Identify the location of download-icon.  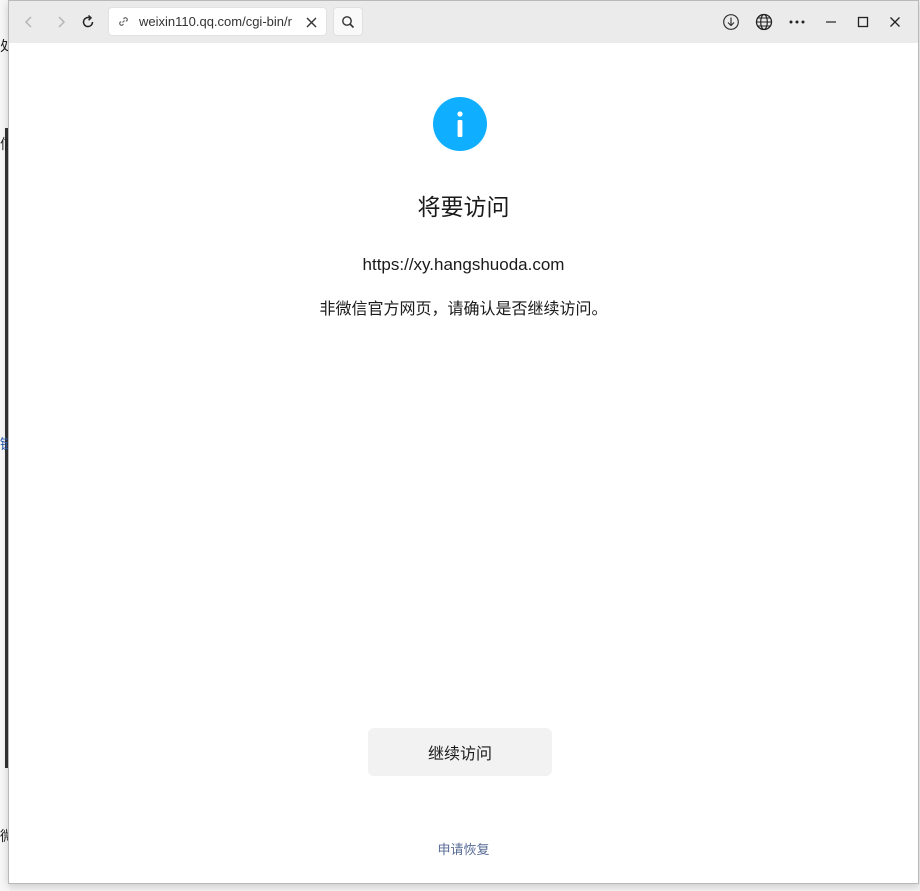
(731, 22).